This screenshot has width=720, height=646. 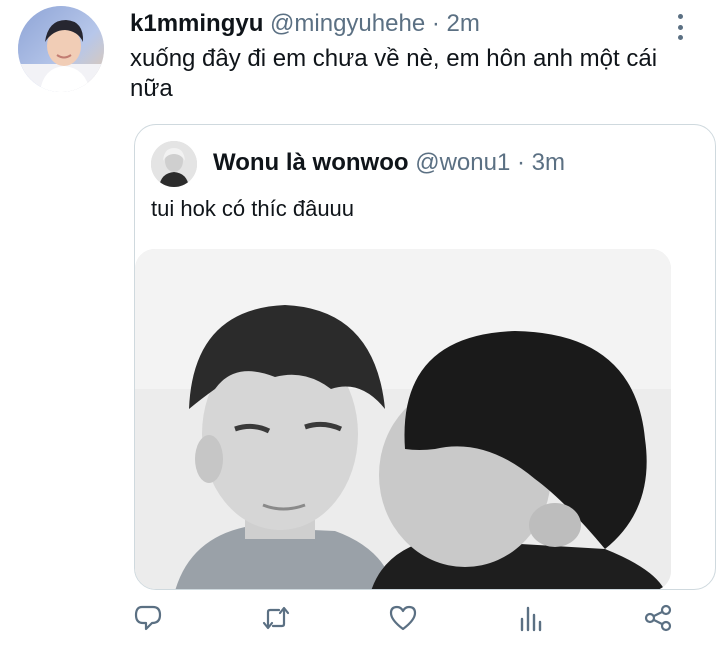 I want to click on quoted-author-avatar, so click(x=174, y=164).